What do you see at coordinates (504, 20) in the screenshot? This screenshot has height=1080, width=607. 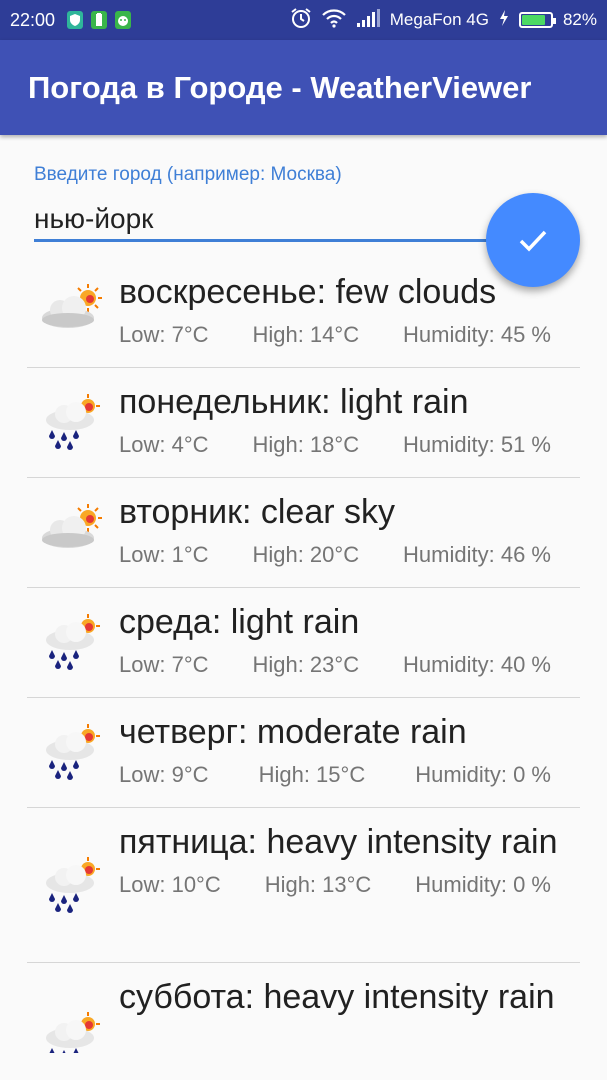 I see `charging-icon` at bounding box center [504, 20].